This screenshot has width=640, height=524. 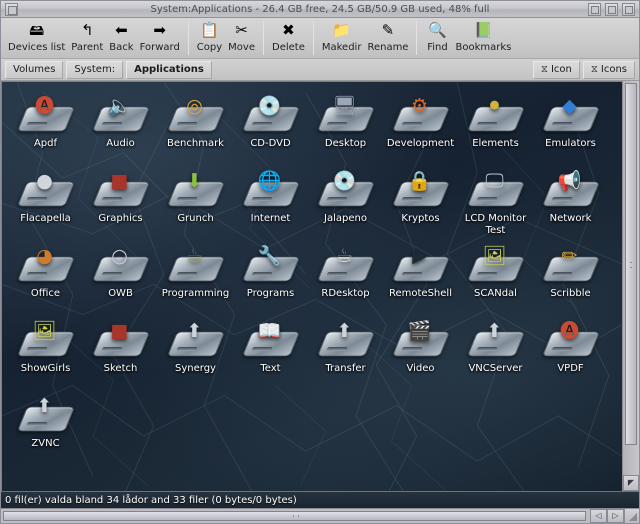 I want to click on vertical-scroll-thumb, so click(x=631, y=264).